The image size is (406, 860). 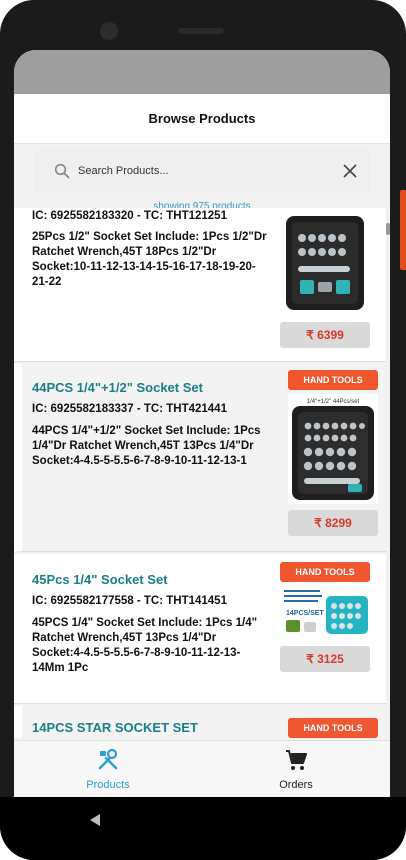 I want to click on earpiece-speaker, so click(x=201, y=31).